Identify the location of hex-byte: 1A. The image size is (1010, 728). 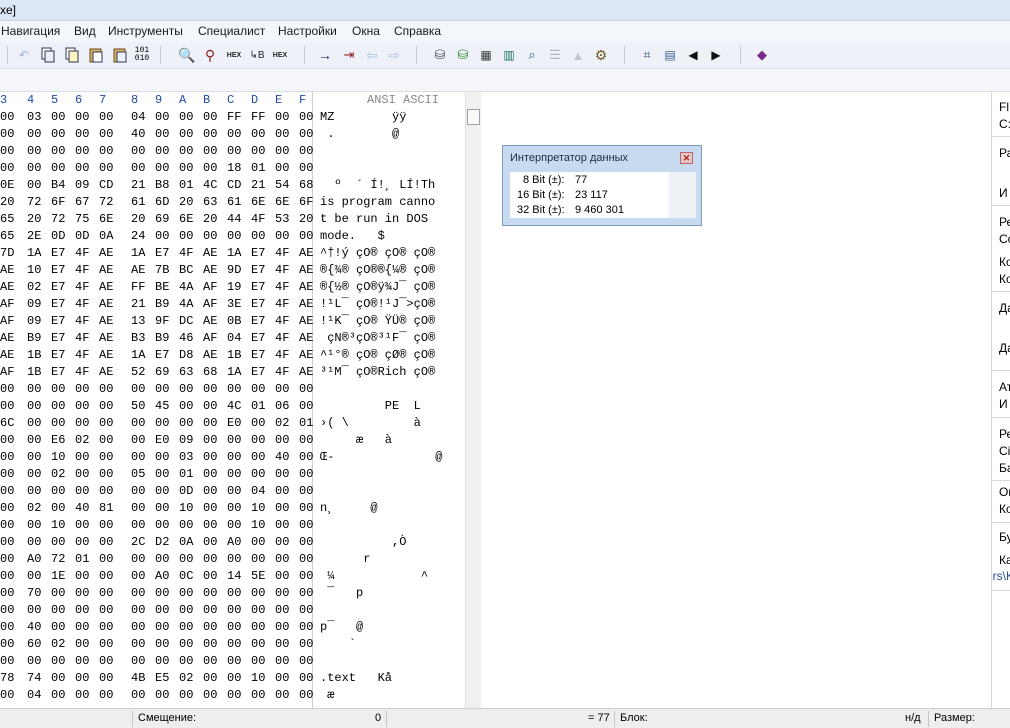
(234, 372).